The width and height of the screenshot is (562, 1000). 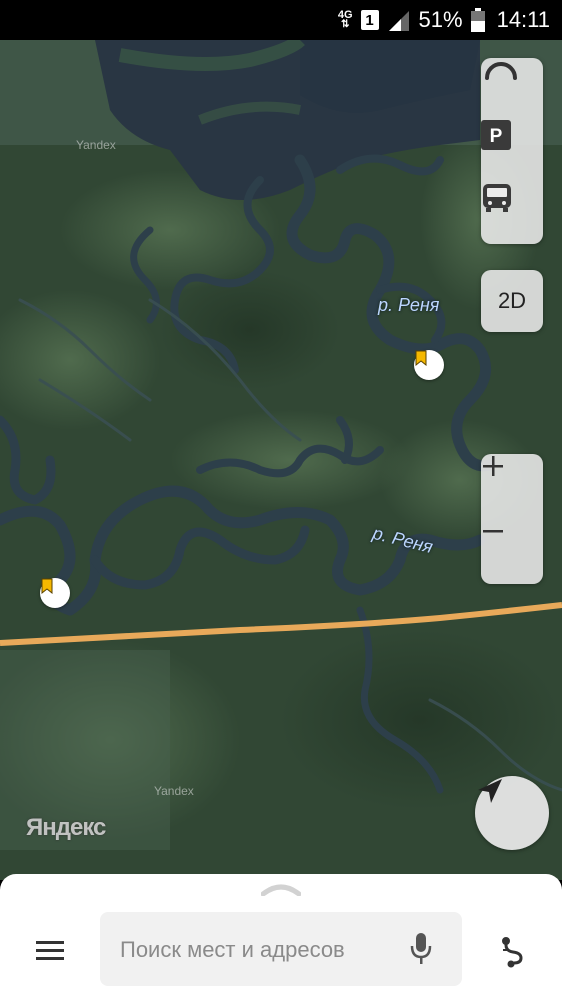 I want to click on view-mode-label: 2D, so click(x=512, y=300).